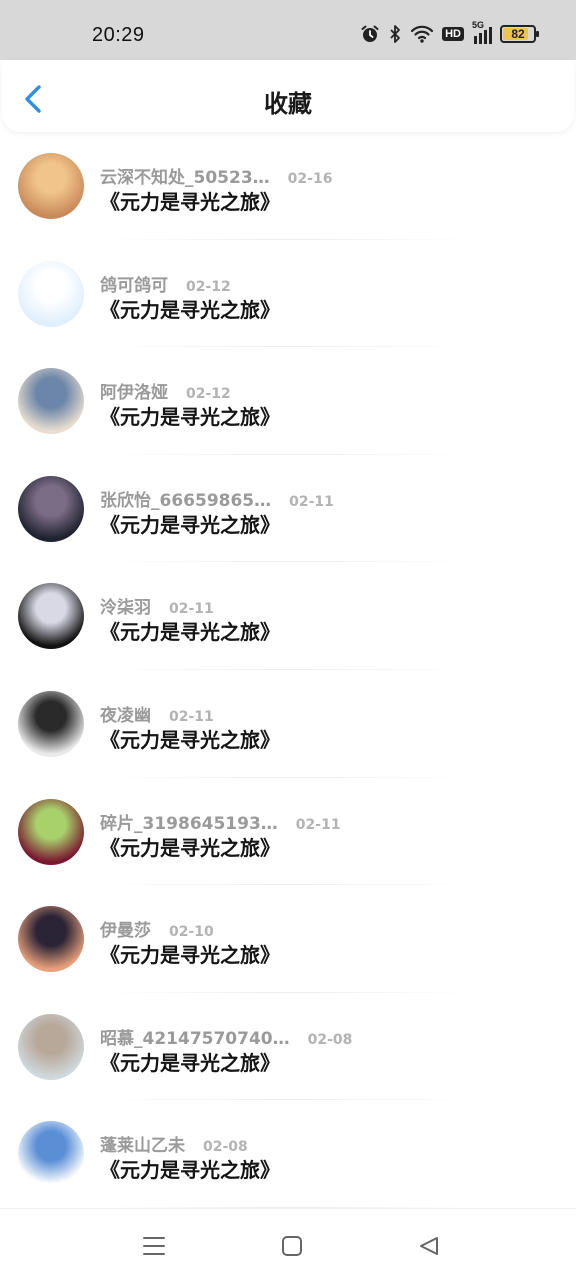 This screenshot has width=576, height=1280. I want to click on item-meta: 鸽可鸽可 02-12, so click(165, 283).